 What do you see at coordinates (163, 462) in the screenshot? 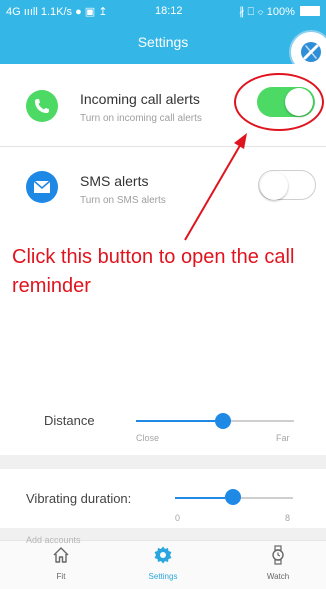
I see `section-separator` at bounding box center [163, 462].